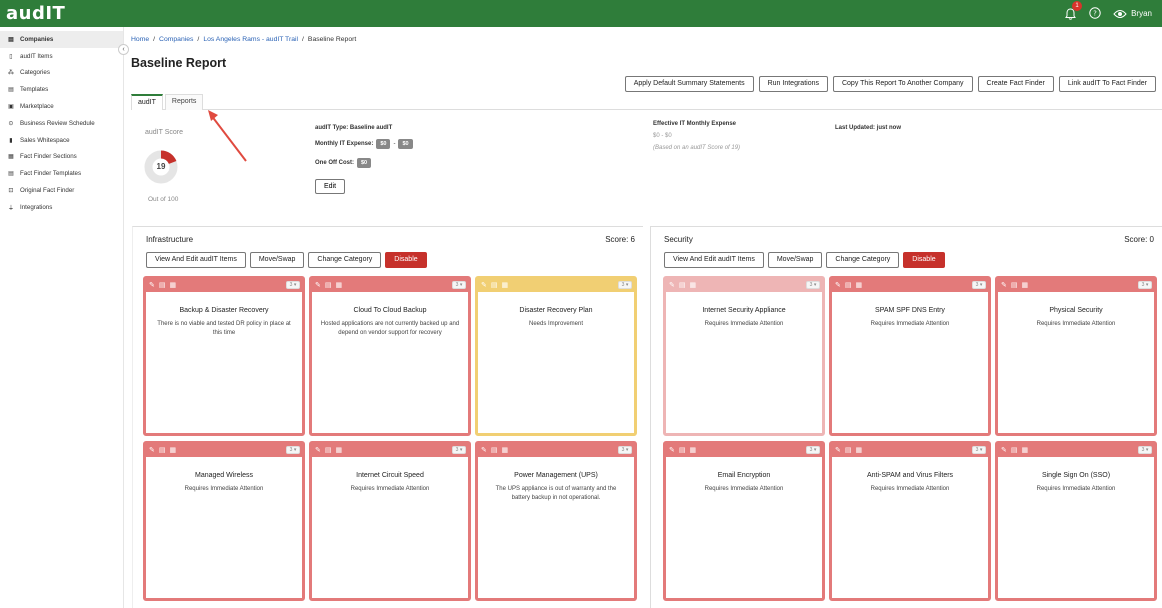  What do you see at coordinates (184, 102) in the screenshot?
I see `tab-reports: Reports` at bounding box center [184, 102].